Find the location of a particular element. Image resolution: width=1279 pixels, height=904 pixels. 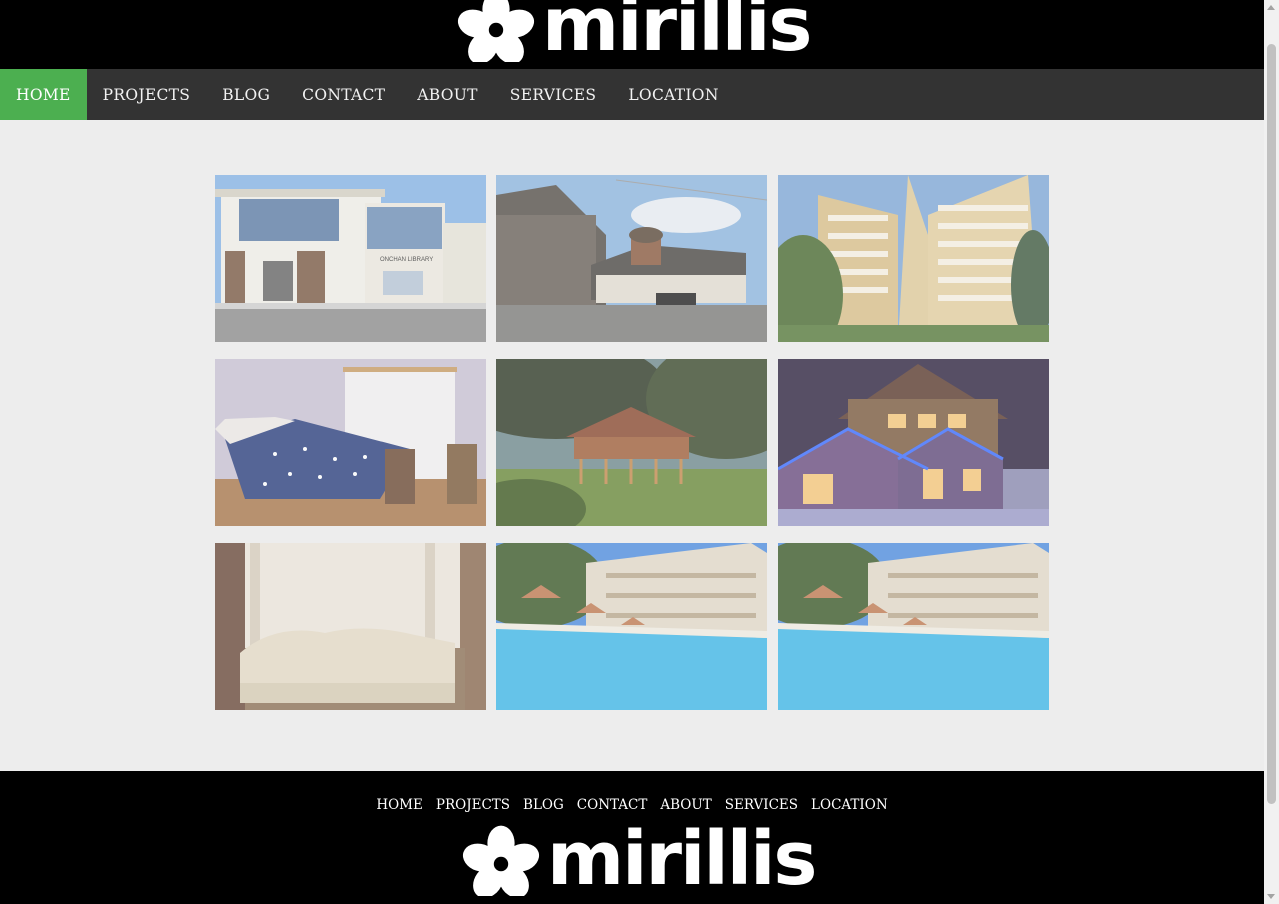

gallery-image-chalet-night is located at coordinates (913, 442).